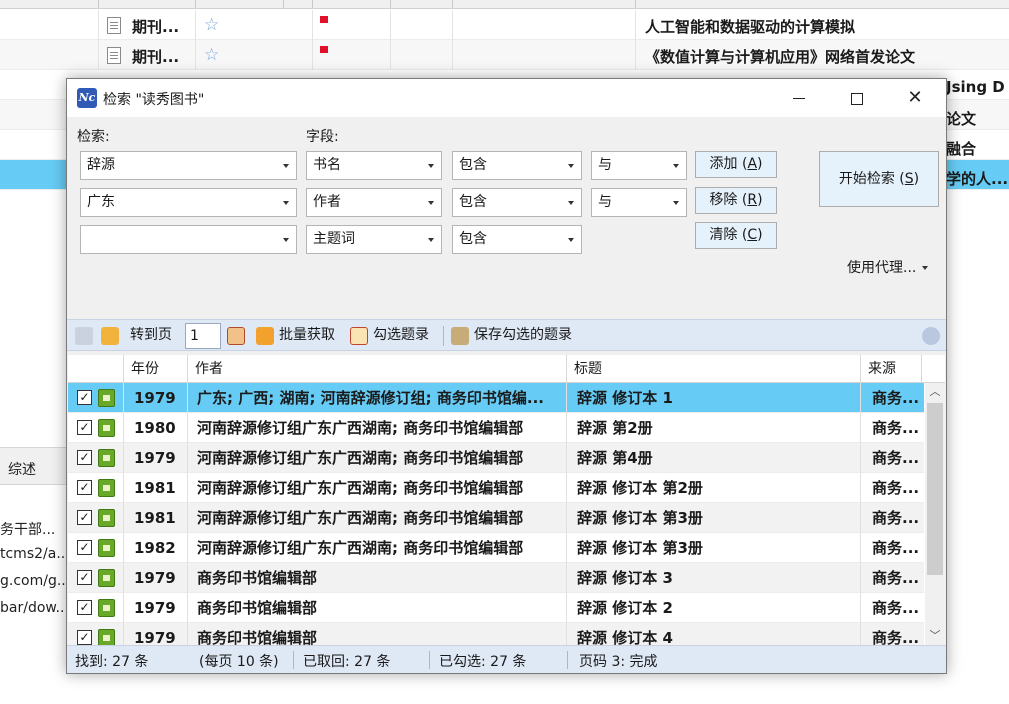 Image resolution: width=1009 pixels, height=704 pixels. I want to click on clear-criteria-button: 清除 (C), so click(736, 235).